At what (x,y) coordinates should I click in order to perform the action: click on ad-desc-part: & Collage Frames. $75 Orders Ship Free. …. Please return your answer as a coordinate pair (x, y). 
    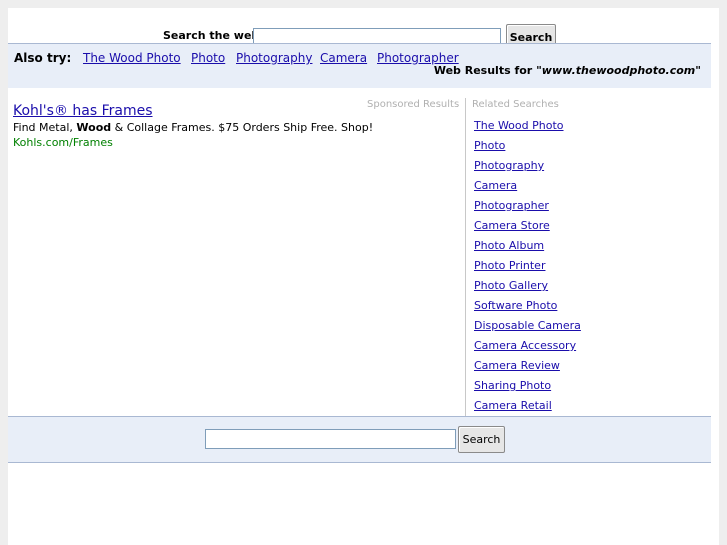
    Looking at the image, I should click on (244, 127).